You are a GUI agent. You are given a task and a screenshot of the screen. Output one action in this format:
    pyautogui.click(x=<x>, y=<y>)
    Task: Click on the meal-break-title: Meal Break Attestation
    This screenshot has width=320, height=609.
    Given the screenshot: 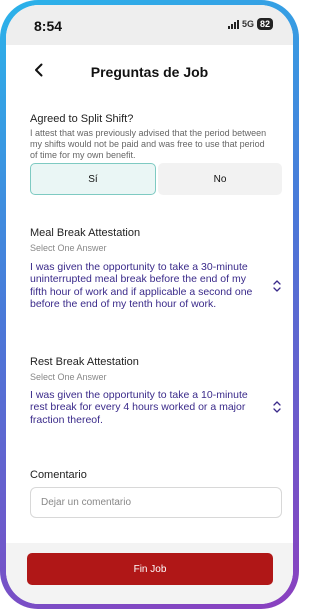 What is the action you would take?
    pyautogui.click(x=85, y=233)
    